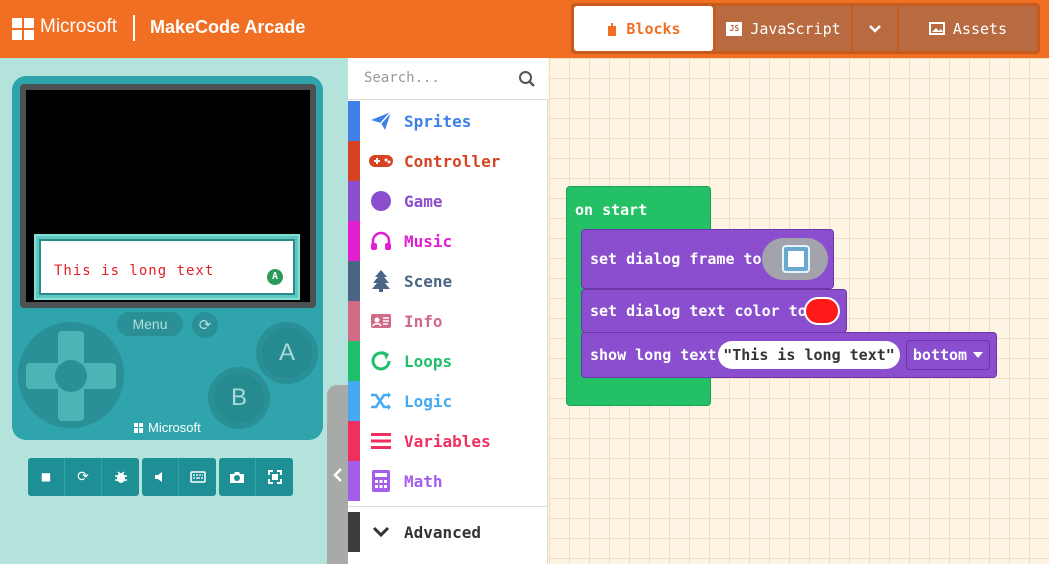  Describe the element at coordinates (381, 201) in the screenshot. I see `circle-icon` at that location.